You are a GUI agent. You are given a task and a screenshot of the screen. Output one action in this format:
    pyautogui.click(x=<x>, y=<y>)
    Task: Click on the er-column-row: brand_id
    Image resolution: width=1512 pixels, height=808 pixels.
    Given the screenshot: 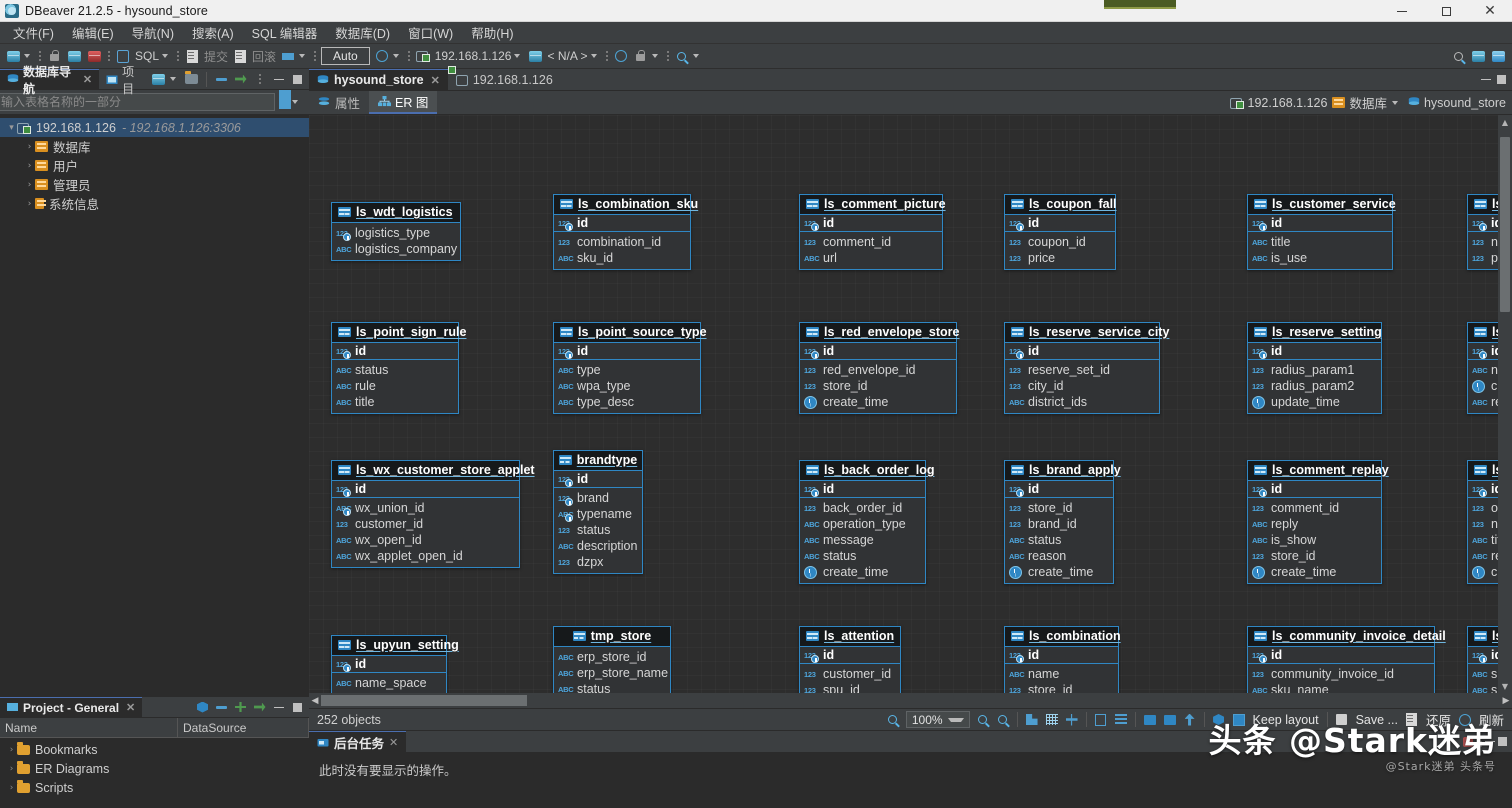 What is the action you would take?
    pyautogui.click(x=1059, y=524)
    